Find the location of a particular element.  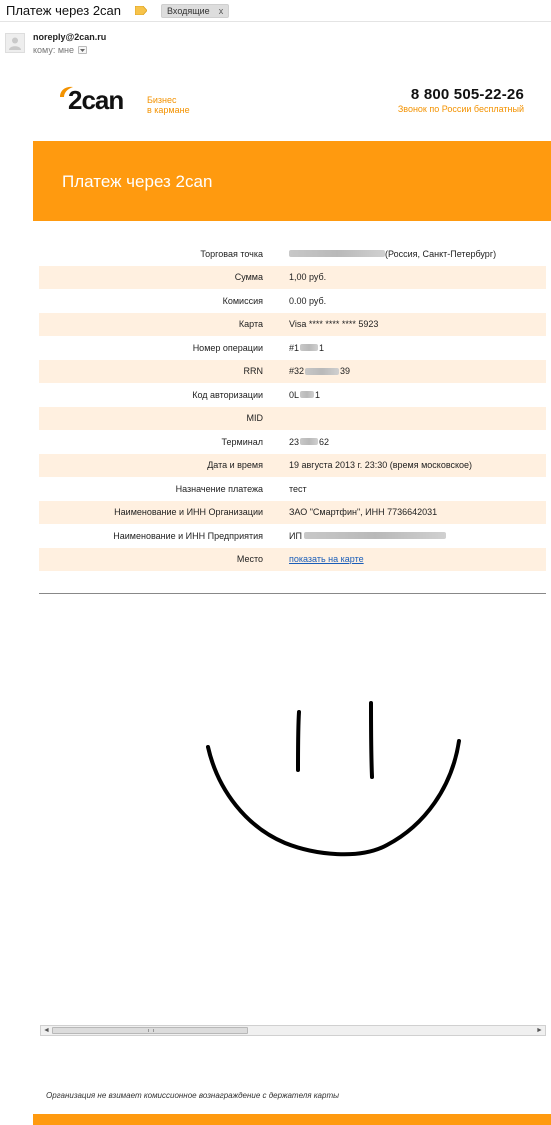

row-label: Торговая точка is located at coordinates (231, 253).